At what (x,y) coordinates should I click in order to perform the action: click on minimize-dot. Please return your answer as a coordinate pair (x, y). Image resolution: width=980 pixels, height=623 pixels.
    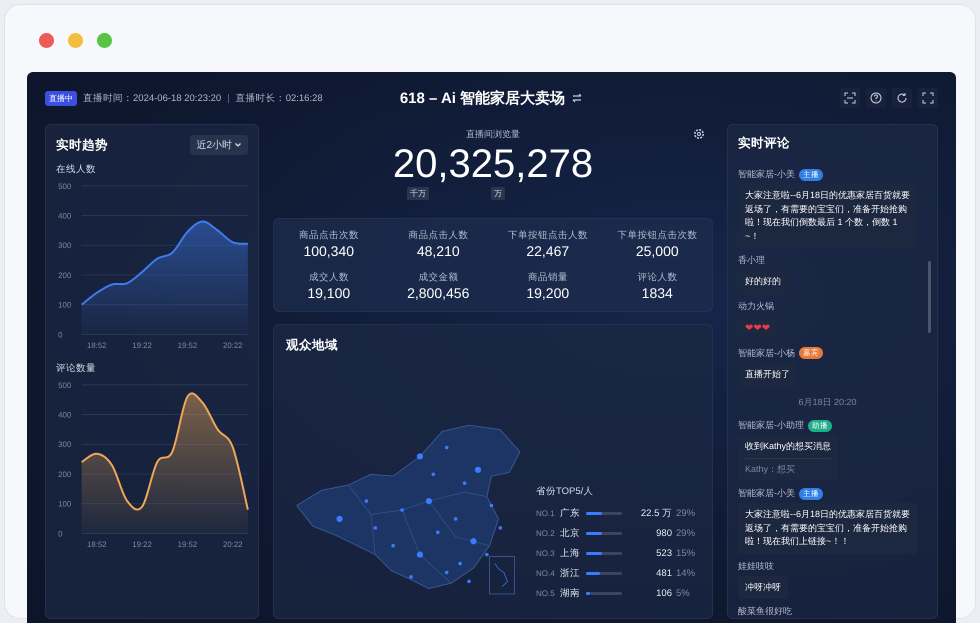
    Looking at the image, I should click on (75, 40).